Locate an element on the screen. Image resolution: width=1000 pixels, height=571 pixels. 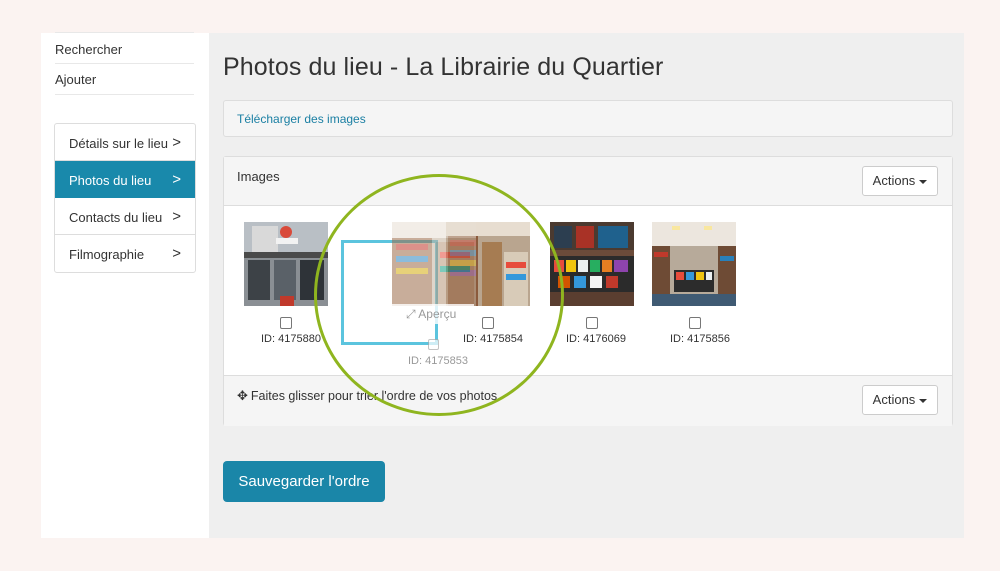
preview-label: ⤢ Aperçu is located at coordinates (433, 314).